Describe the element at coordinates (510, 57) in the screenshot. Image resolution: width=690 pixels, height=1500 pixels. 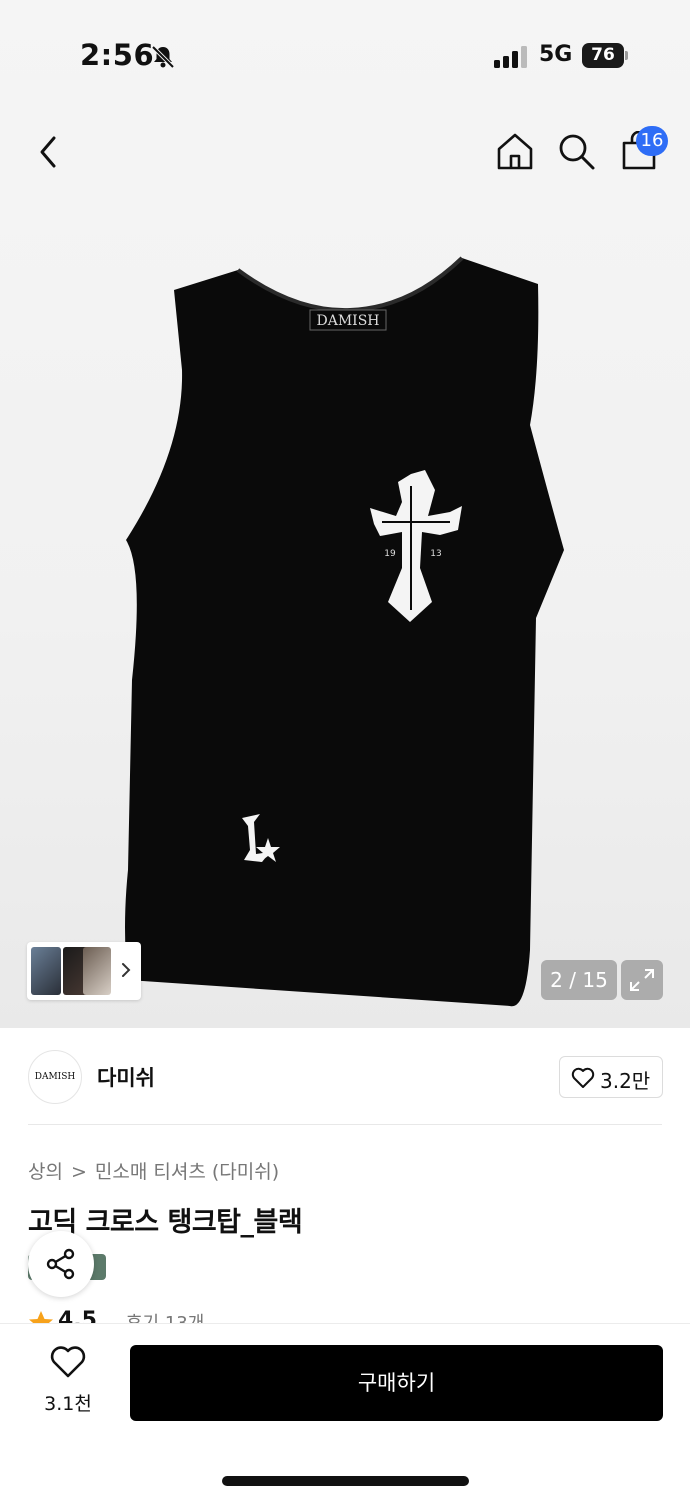
I see `signal-icon` at that location.